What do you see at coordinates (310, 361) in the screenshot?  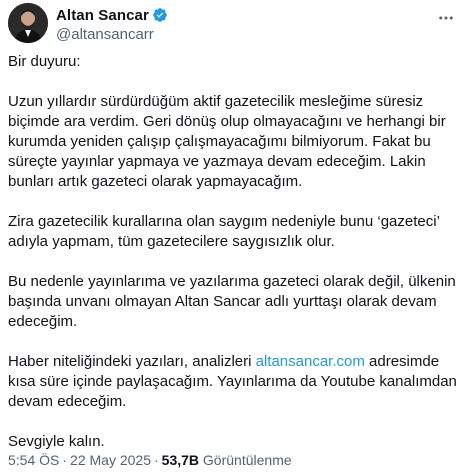 I see `website-link: altansancar.com` at bounding box center [310, 361].